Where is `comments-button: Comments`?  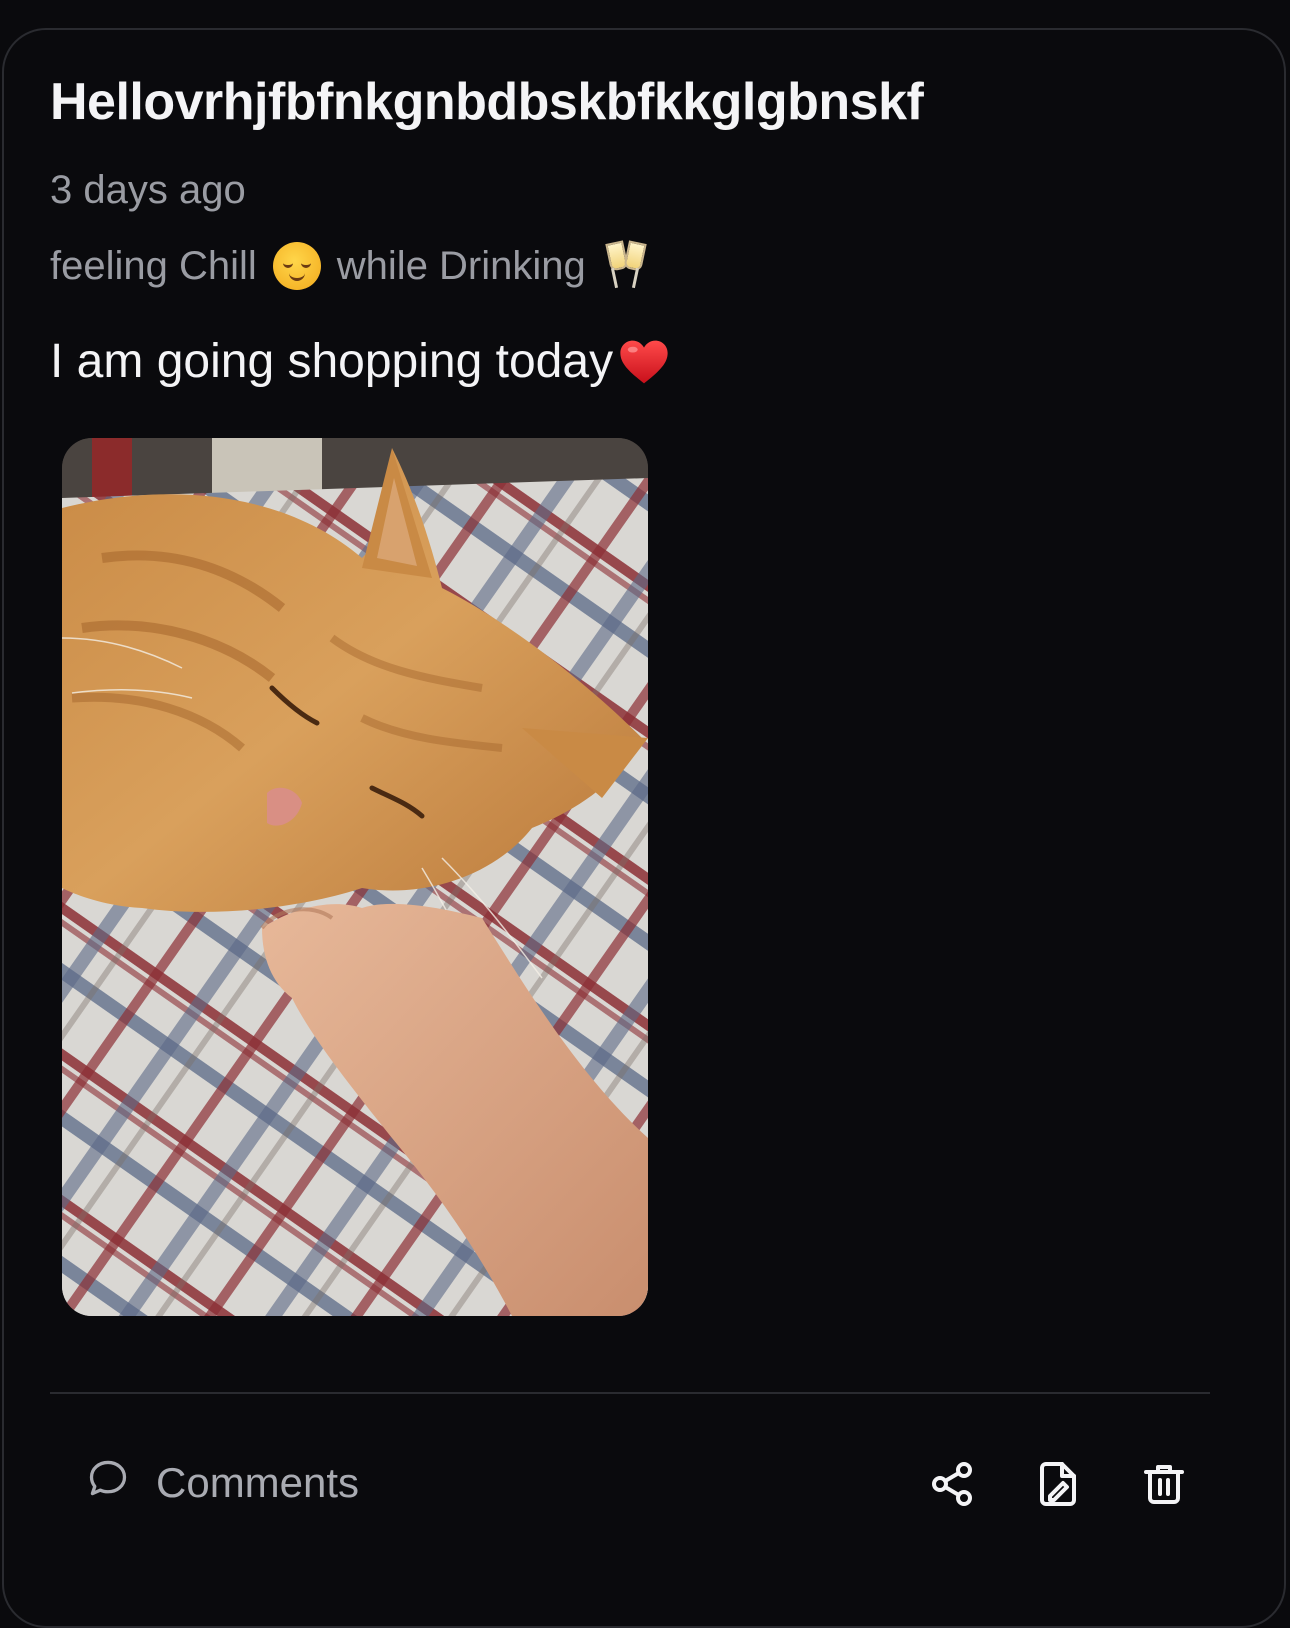
comments-button: Comments is located at coordinates (222, 1483).